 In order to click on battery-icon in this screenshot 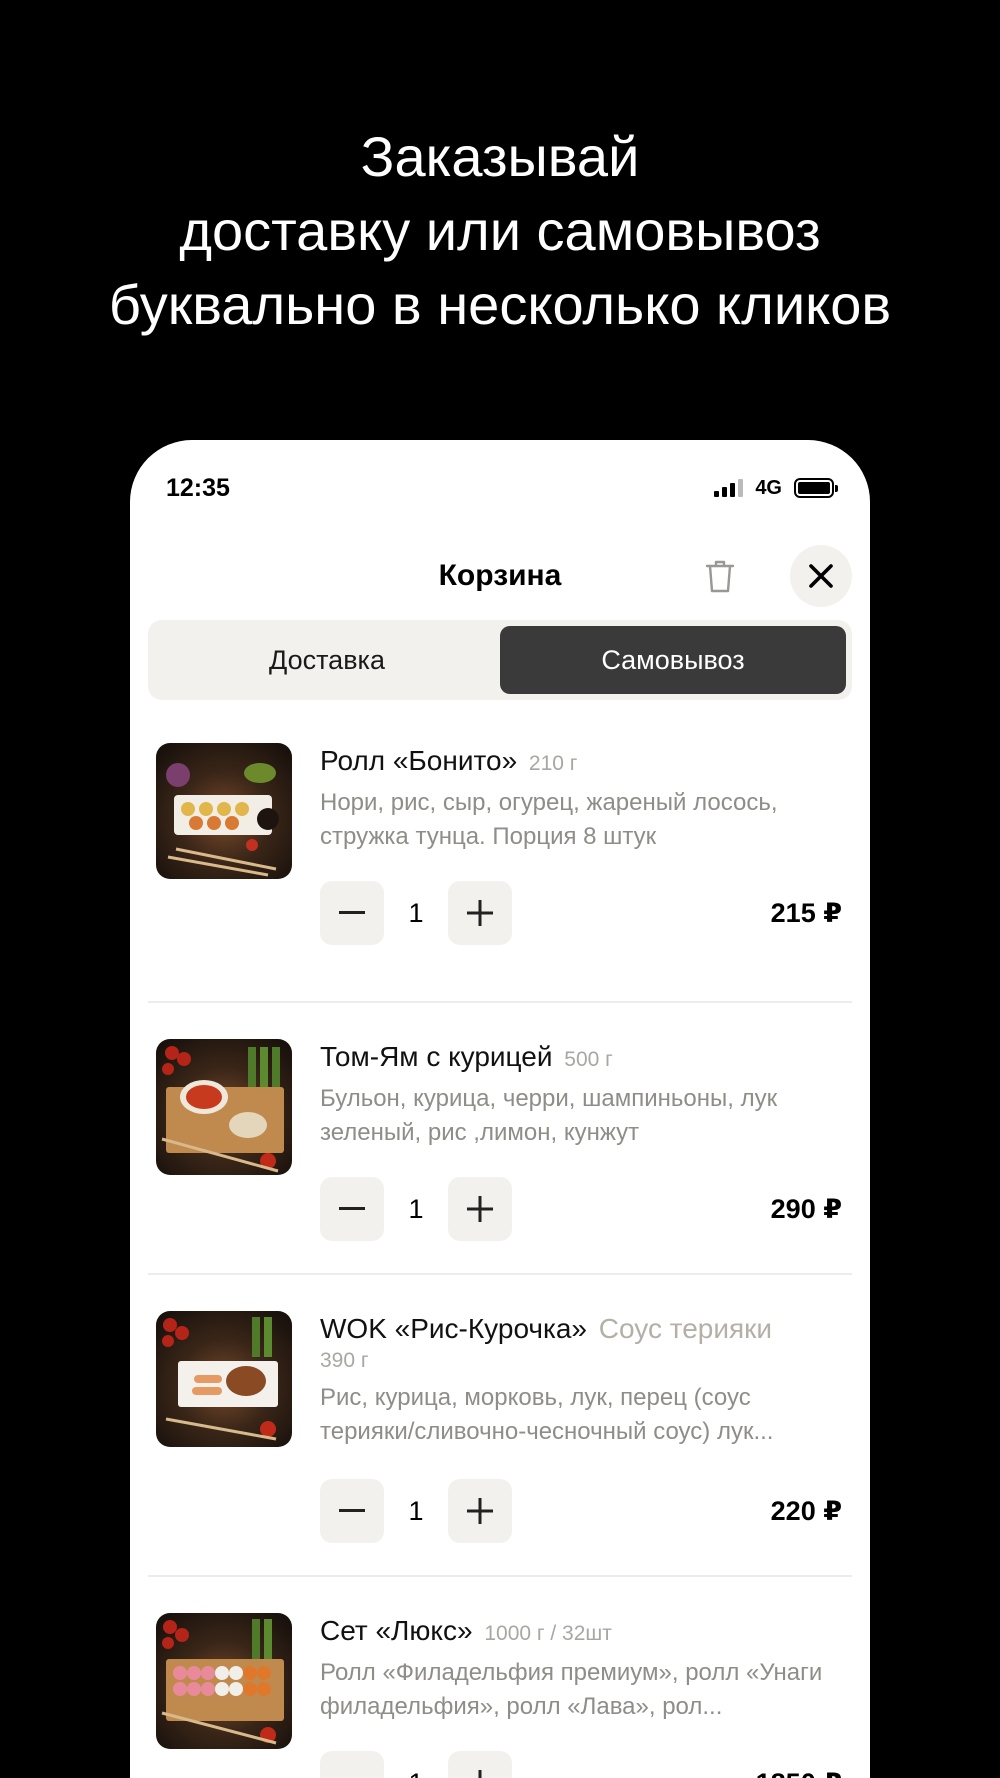, I will do `click(816, 488)`.